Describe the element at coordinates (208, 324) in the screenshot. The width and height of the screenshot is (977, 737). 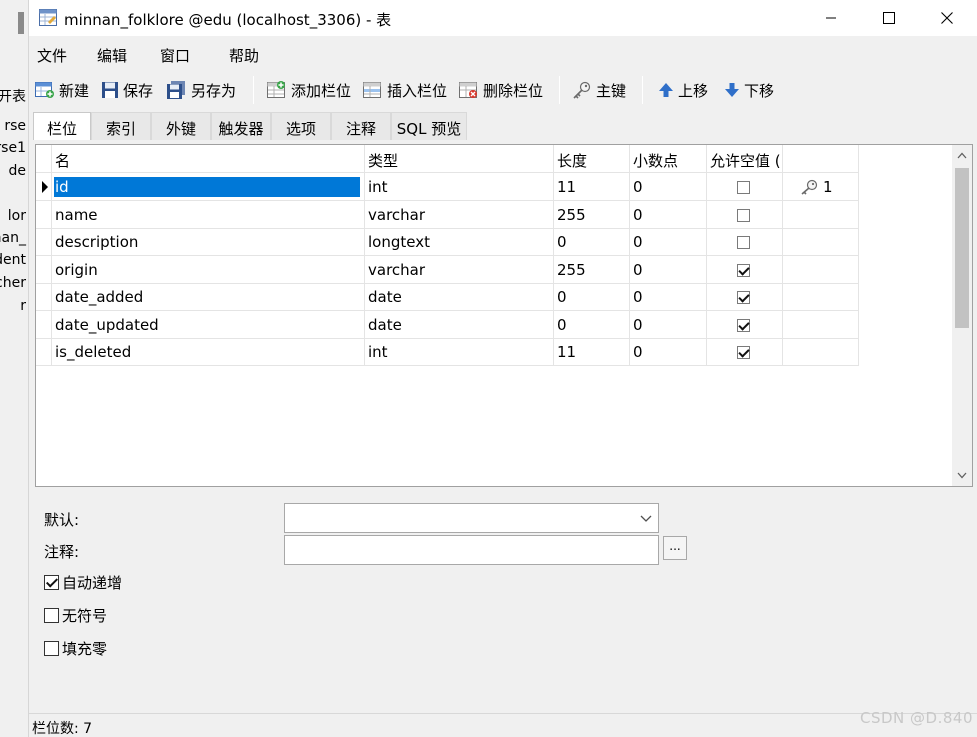
I see `cell-name: date_updated` at that location.